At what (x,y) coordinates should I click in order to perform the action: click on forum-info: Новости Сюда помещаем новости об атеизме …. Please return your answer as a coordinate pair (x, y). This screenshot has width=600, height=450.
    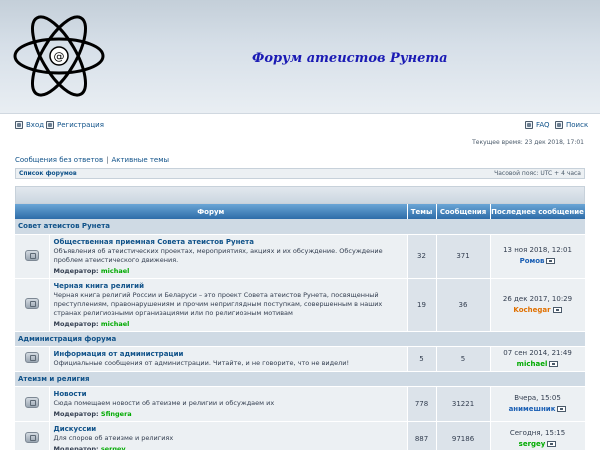
    Looking at the image, I should click on (228, 404).